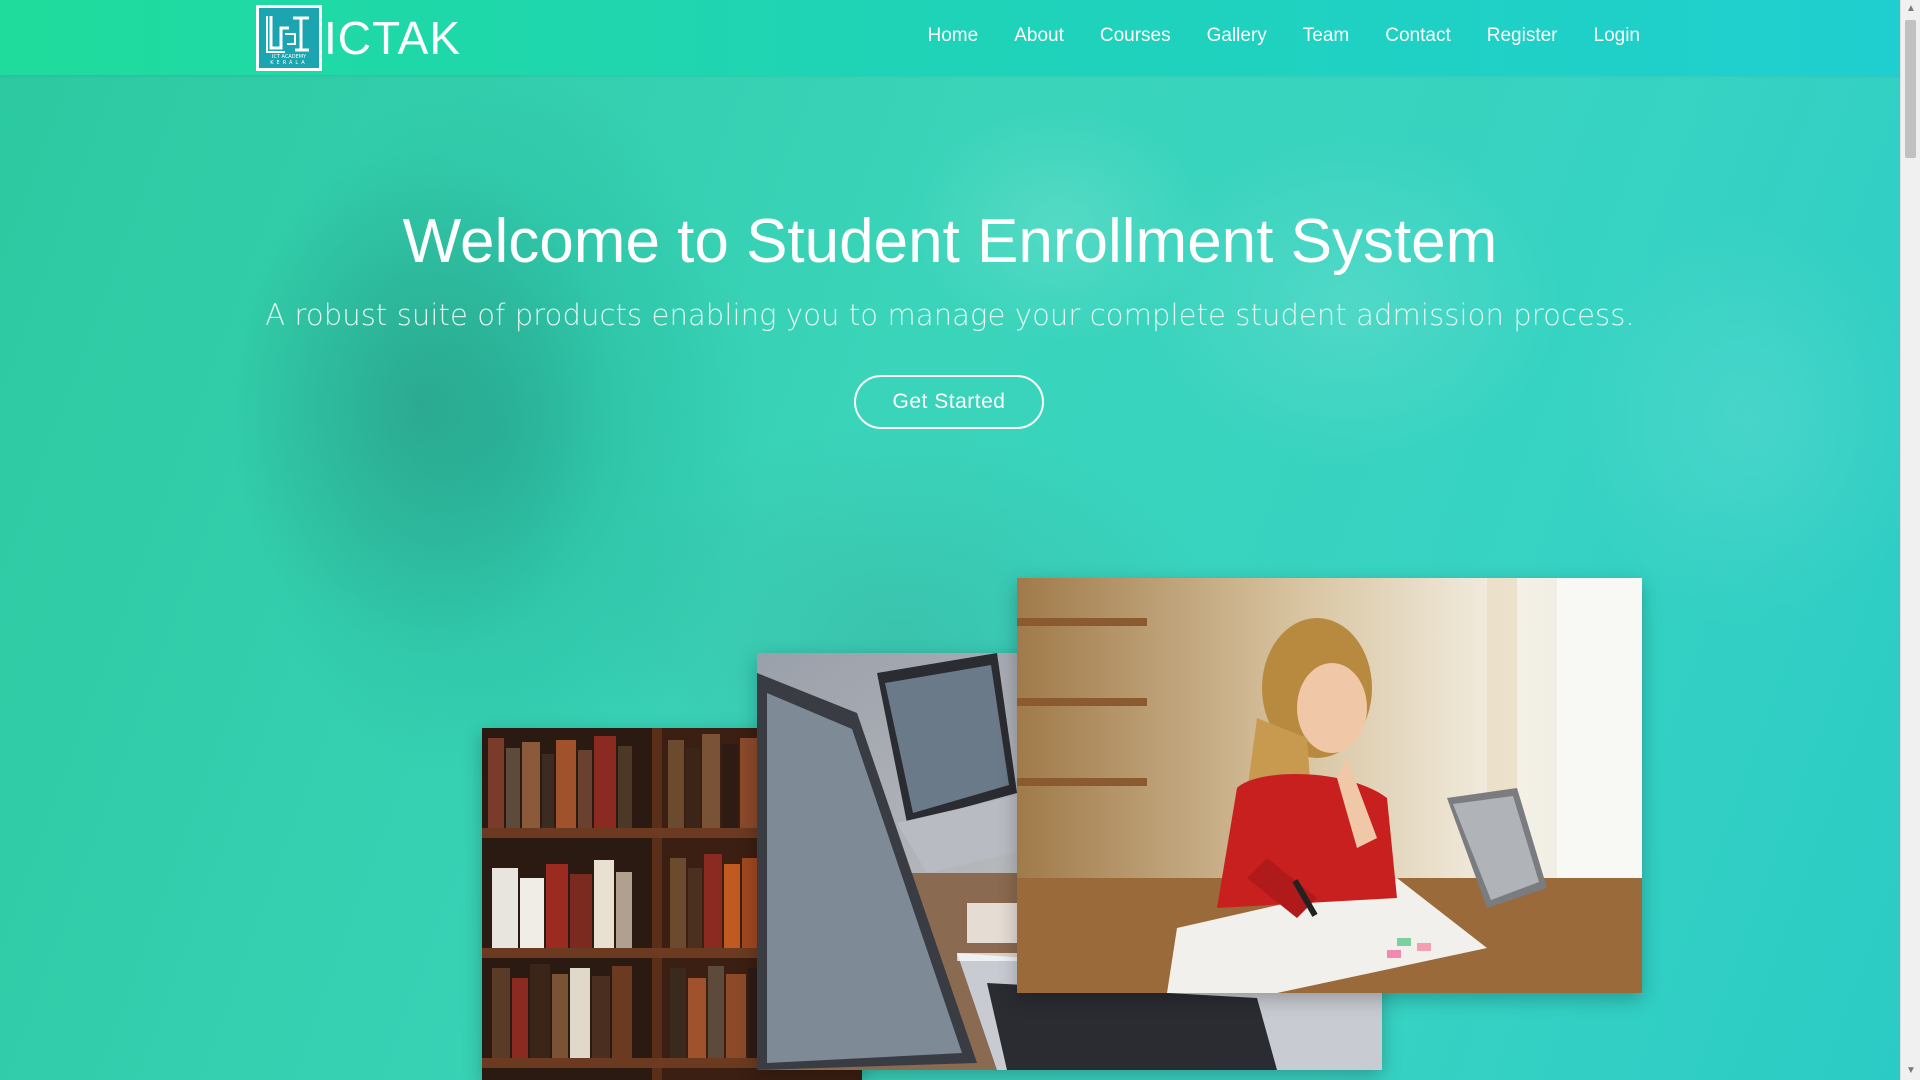  I want to click on nav-courses: Courses, so click(1135, 36).